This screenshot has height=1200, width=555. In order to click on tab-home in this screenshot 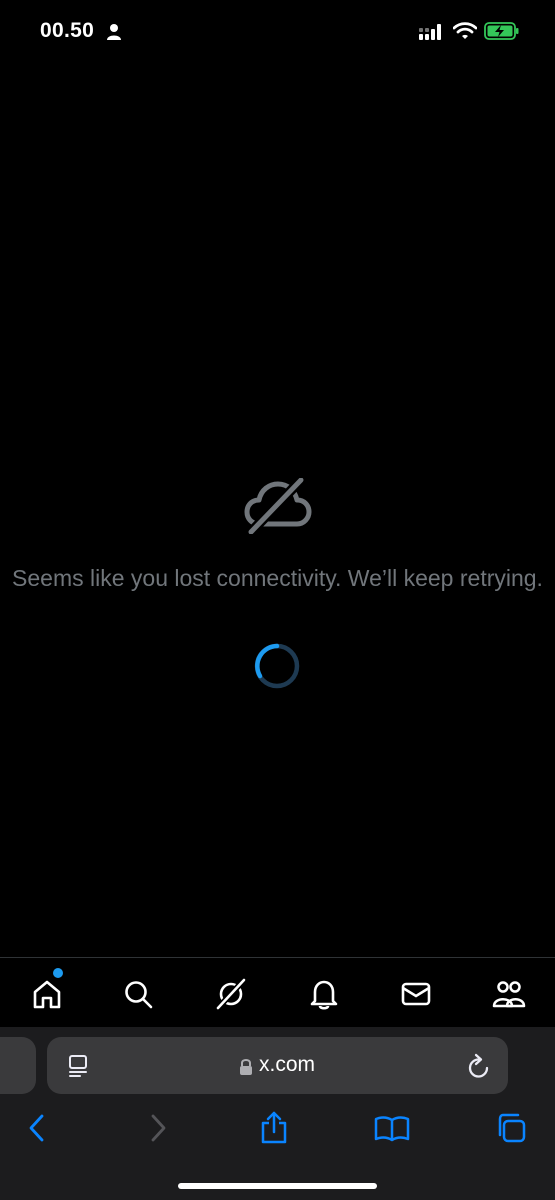, I will do `click(47, 994)`.